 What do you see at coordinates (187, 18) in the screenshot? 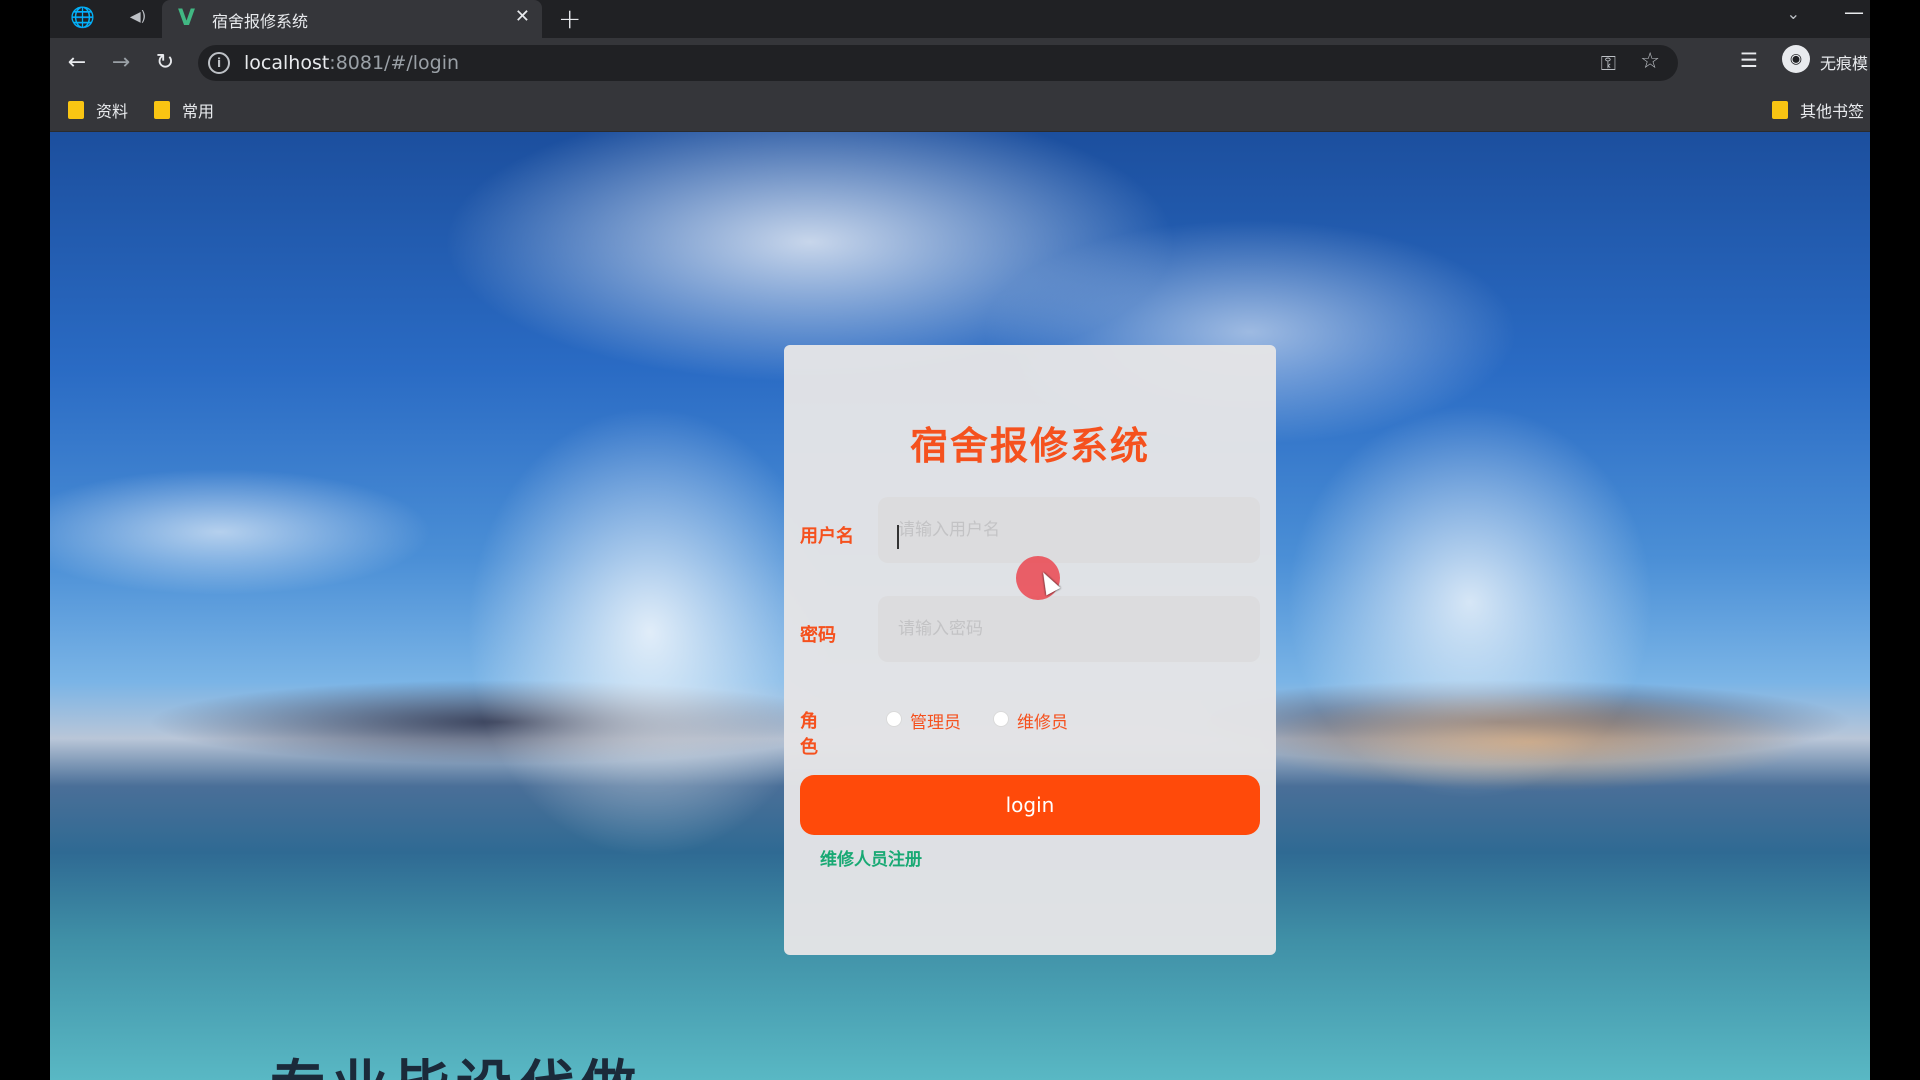
I see `vue-favicon: V` at bounding box center [187, 18].